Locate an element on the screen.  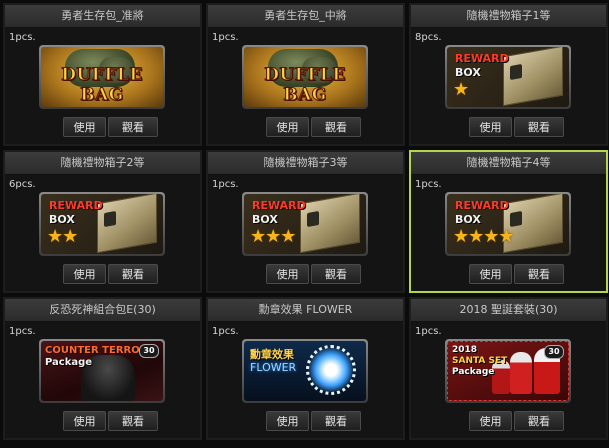
reward-box-icon: REWARD BOX ★ is located at coordinates (508, 77).